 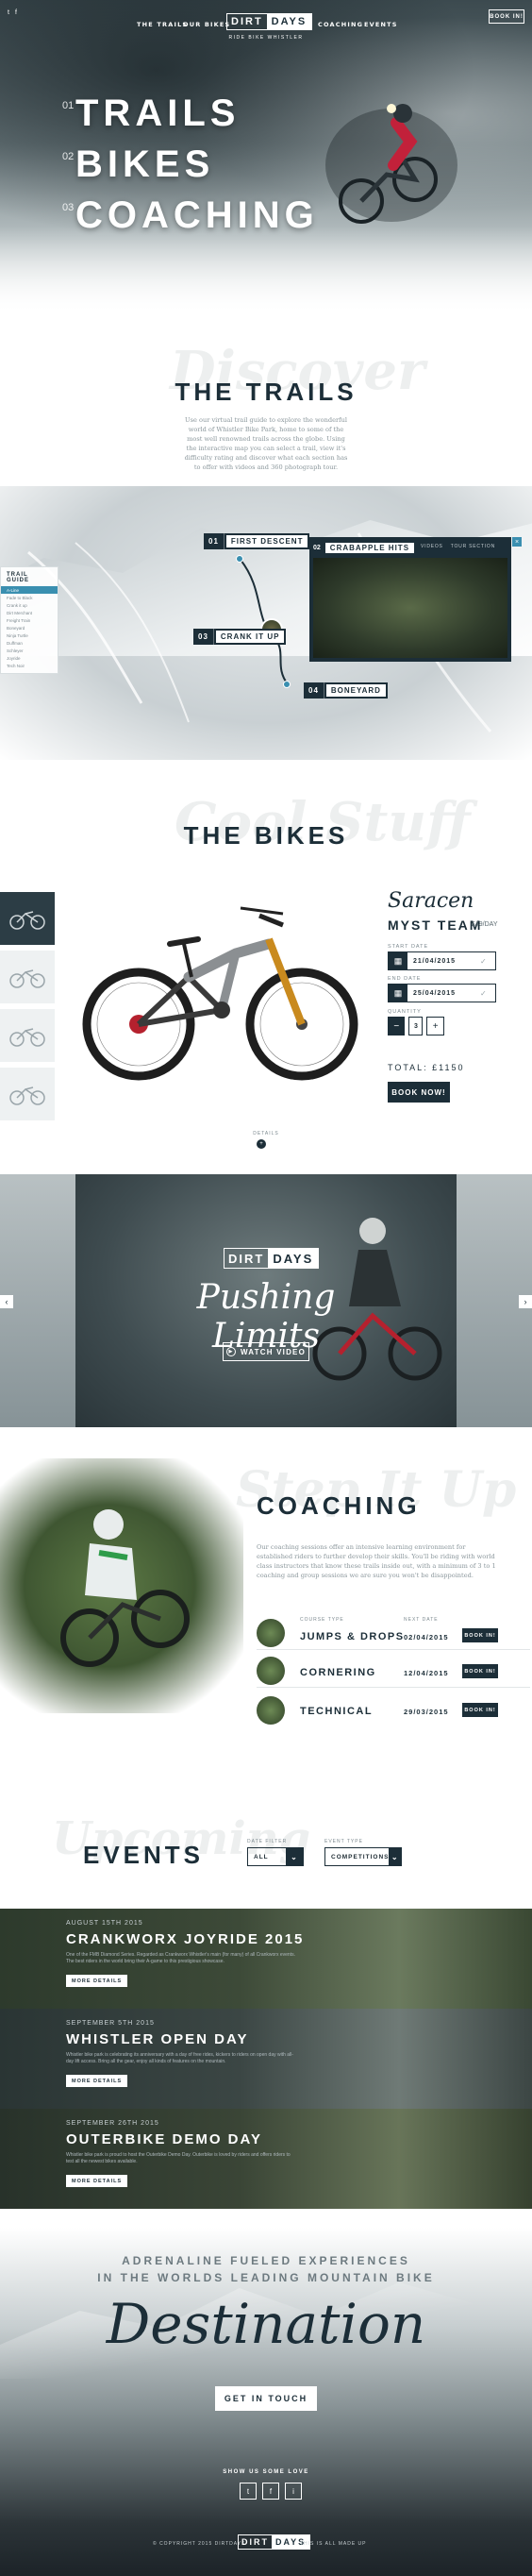 I want to click on details-plus-icon: +, so click(x=261, y=1144).